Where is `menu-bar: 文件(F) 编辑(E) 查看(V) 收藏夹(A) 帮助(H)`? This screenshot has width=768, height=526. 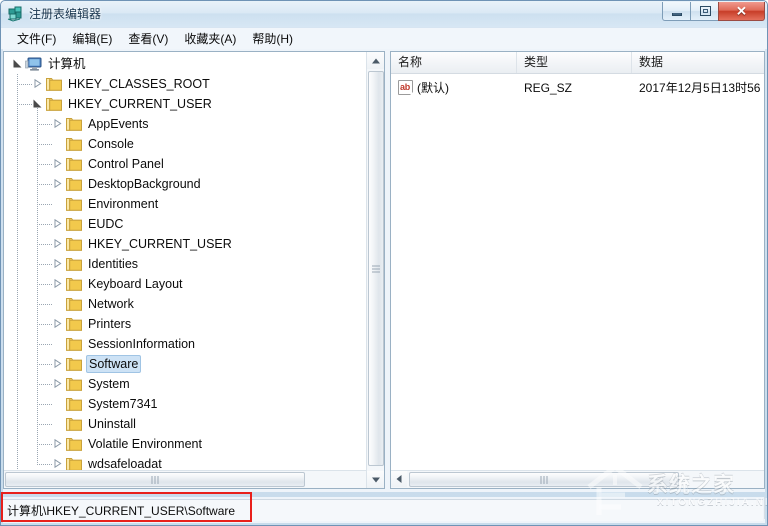
menu-bar: 文件(F) 编辑(E) 查看(V) 收藏夹(A) 帮助(H) is located at coordinates (384, 38).